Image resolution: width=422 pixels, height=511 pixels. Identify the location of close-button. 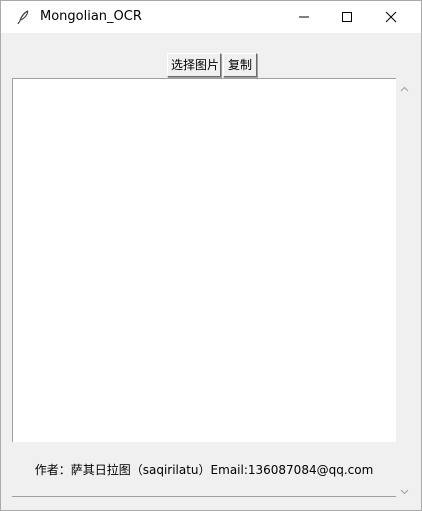
(391, 17).